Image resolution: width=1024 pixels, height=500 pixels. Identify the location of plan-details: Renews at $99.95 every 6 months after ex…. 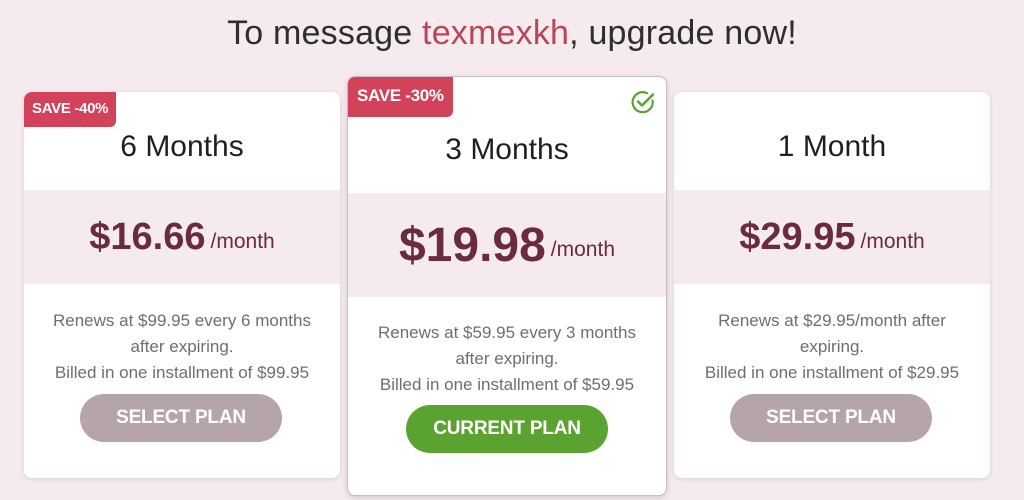
(182, 347).